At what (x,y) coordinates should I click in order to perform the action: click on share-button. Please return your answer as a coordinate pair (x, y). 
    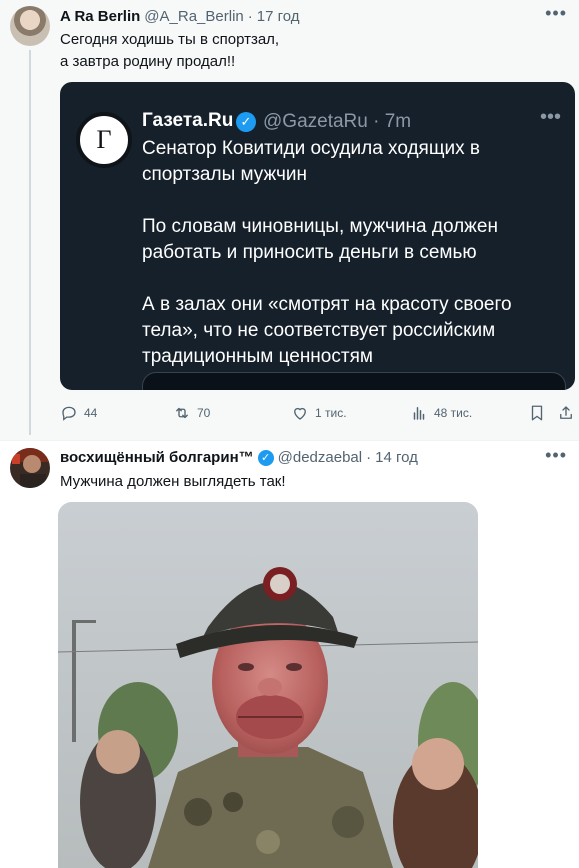
    Looking at the image, I should click on (566, 413).